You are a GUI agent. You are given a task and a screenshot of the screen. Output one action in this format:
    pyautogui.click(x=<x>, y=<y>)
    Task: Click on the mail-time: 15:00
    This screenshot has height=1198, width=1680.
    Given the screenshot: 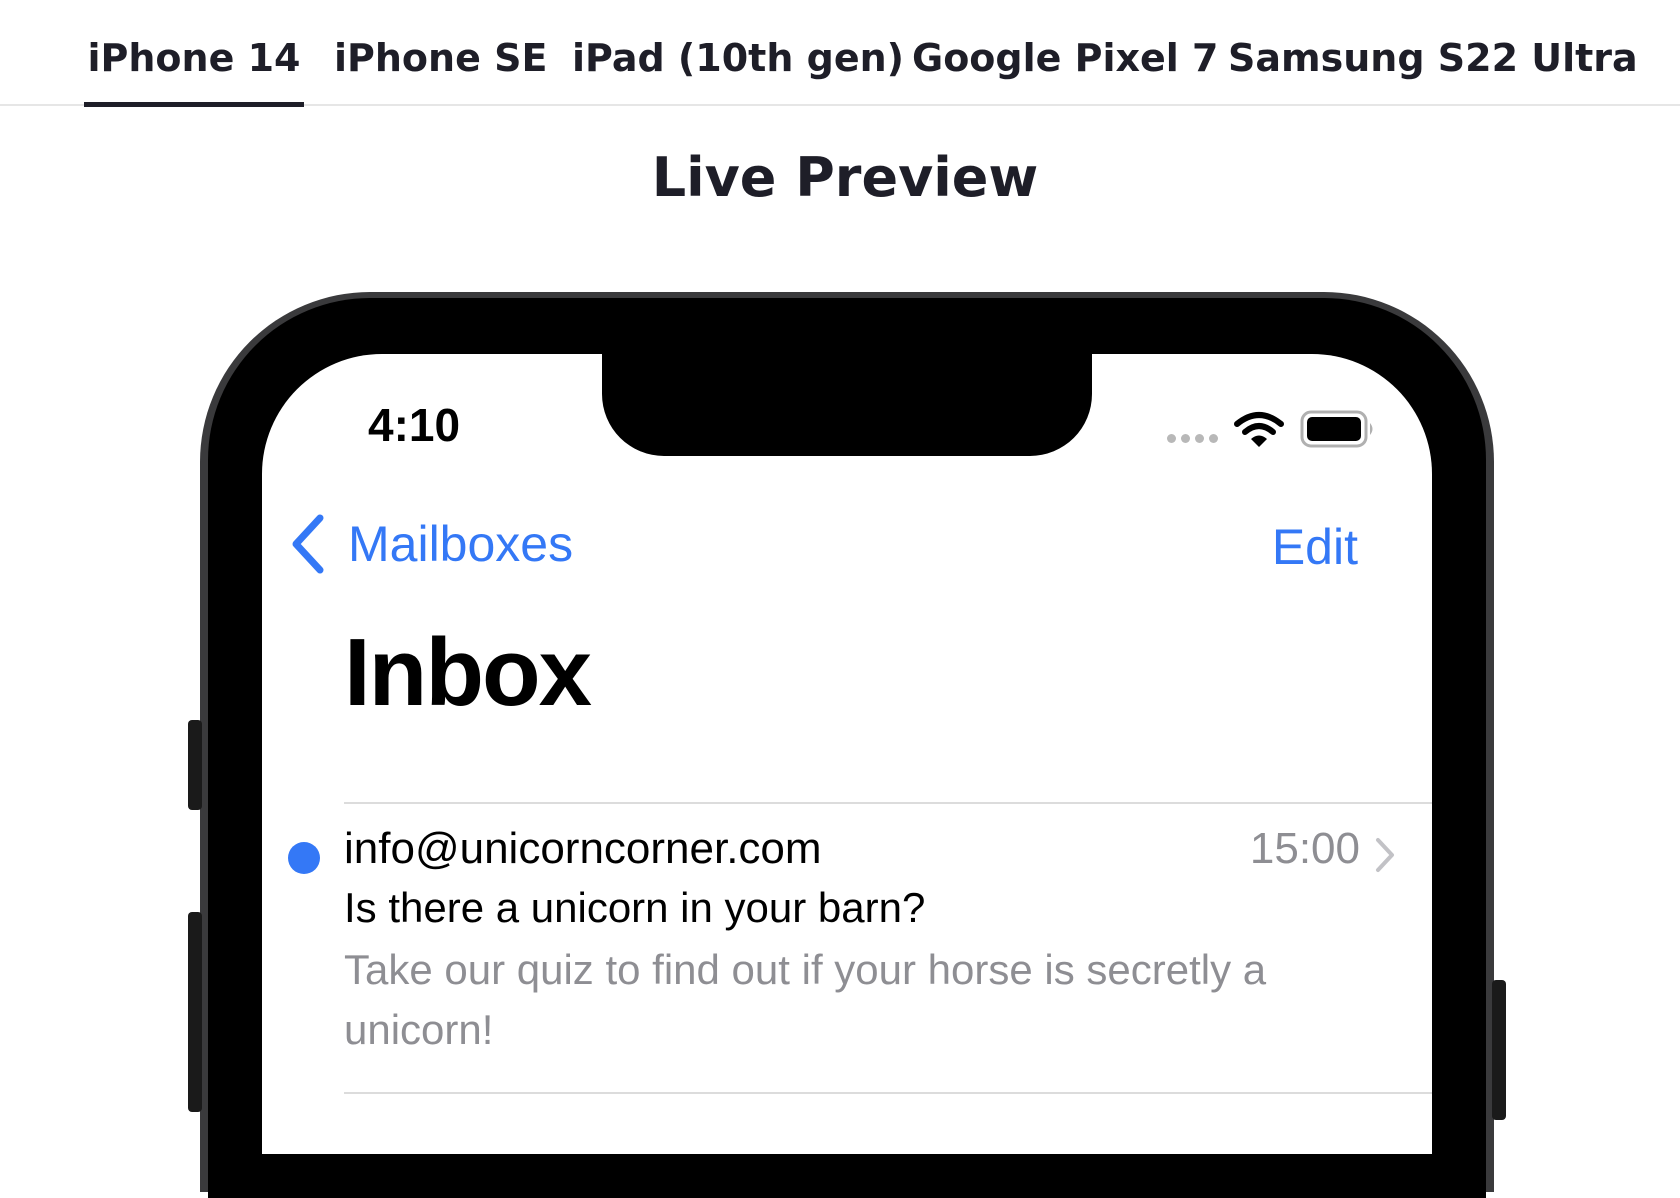 What is the action you would take?
    pyautogui.click(x=1304, y=848)
    